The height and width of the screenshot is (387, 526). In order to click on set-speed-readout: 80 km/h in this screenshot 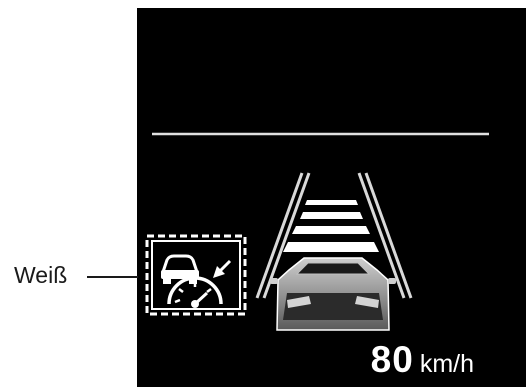, I will do `click(422, 359)`.